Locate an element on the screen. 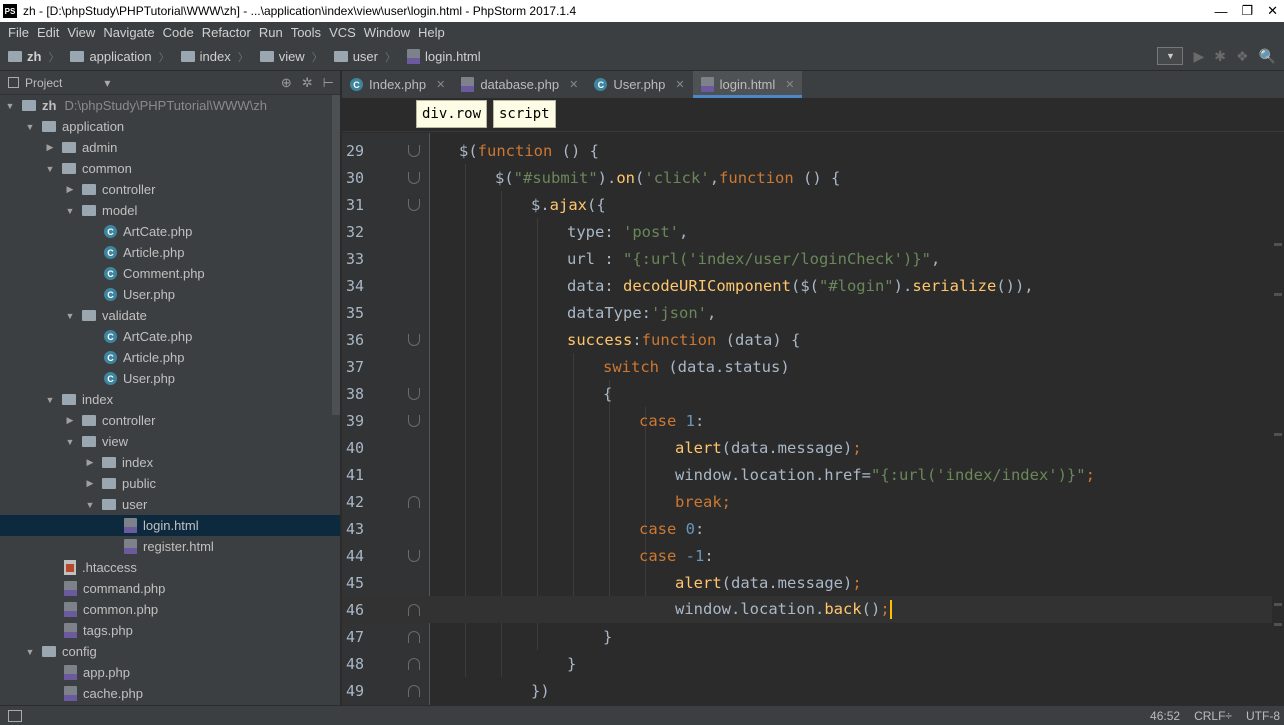 Image resolution: width=1284 pixels, height=725 pixels. code-line: 29 $(function () { is located at coordinates (813, 150).